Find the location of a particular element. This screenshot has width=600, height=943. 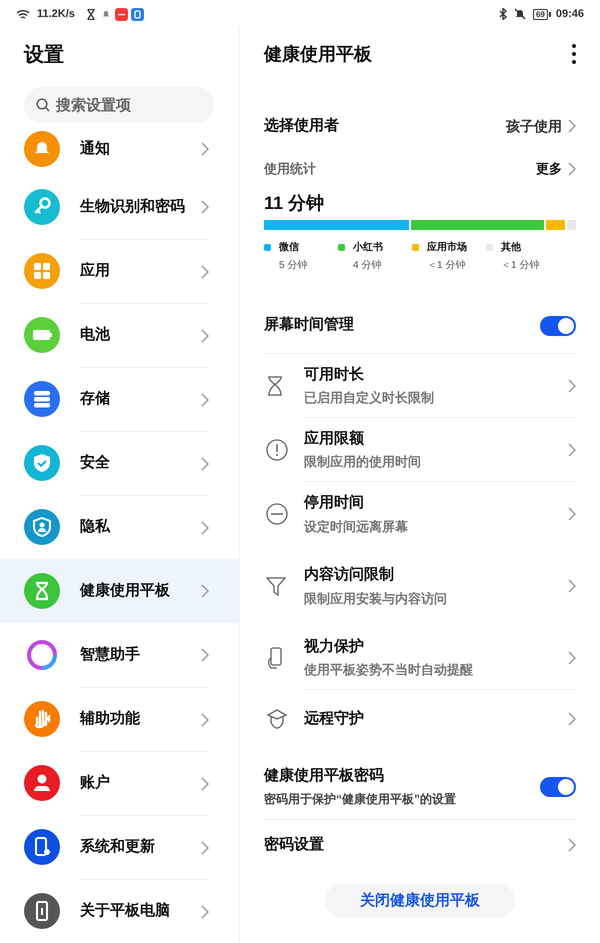

row-value: 孩子使用 is located at coordinates (534, 126).